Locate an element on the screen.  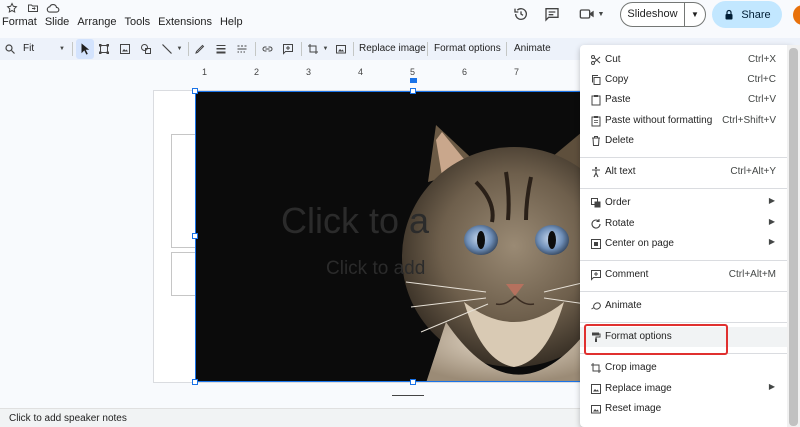
replace-image-button: Replace image is located at coordinates (392, 48).